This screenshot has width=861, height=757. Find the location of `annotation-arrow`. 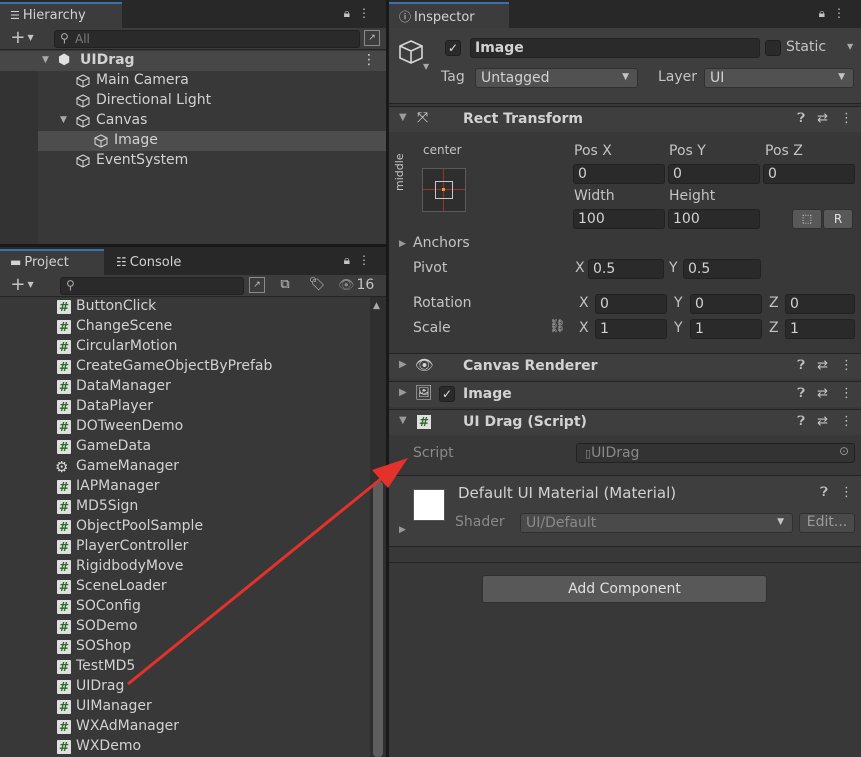

annotation-arrow is located at coordinates (267, 572).